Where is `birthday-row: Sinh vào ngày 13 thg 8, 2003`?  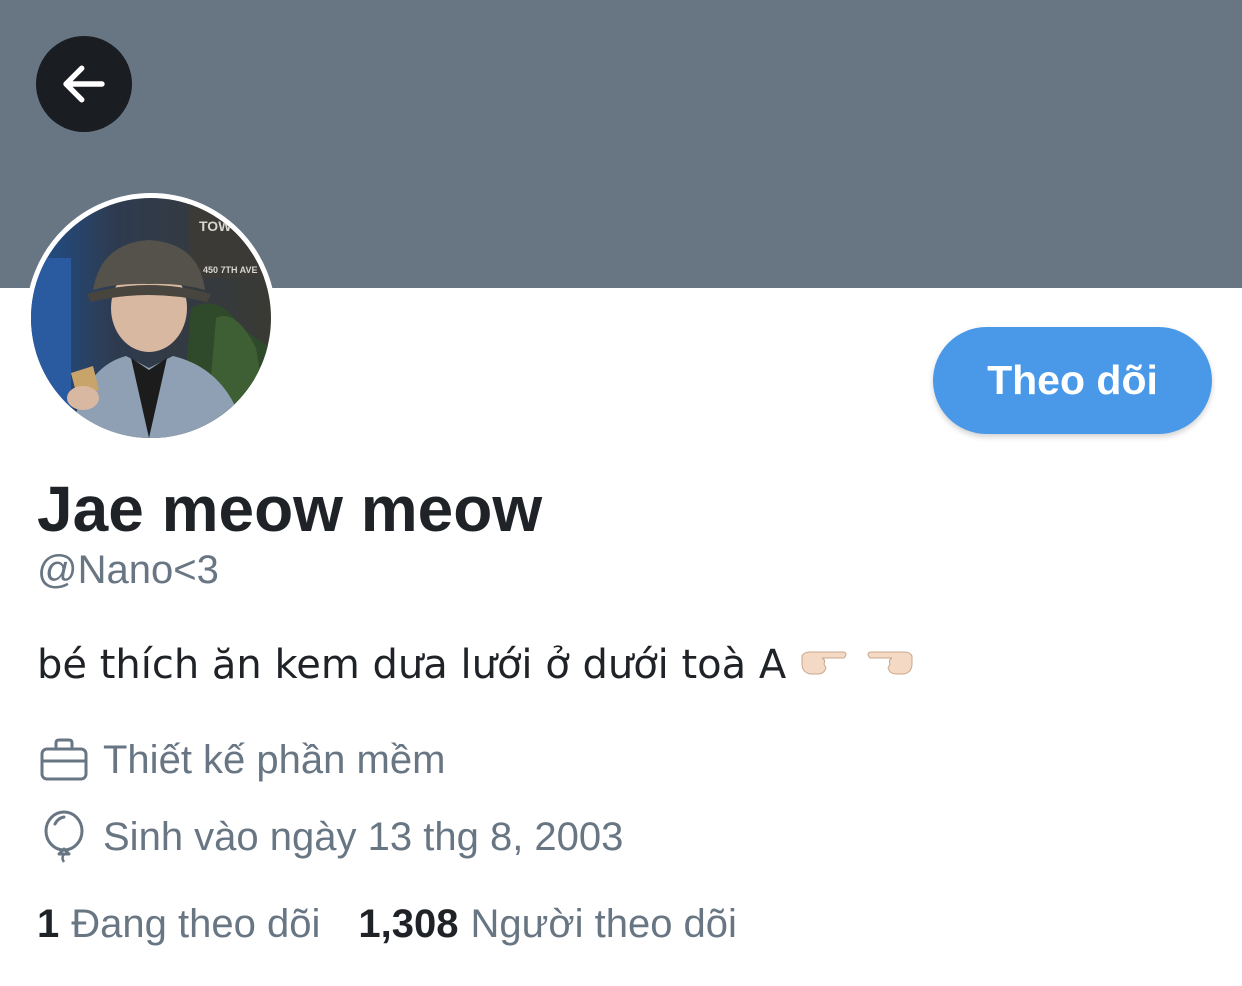 birthday-row: Sinh vào ngày 13 thg 8, 2003 is located at coordinates (330, 837).